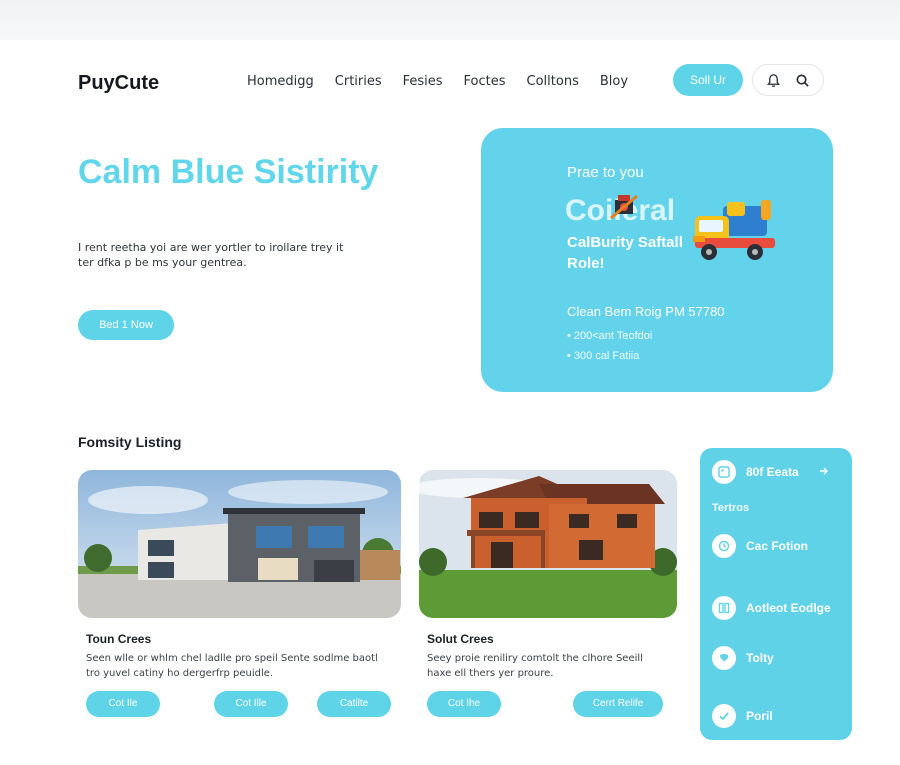 This screenshot has height=765, width=900. I want to click on listing-1-button-1: Cot Ile, so click(123, 704).